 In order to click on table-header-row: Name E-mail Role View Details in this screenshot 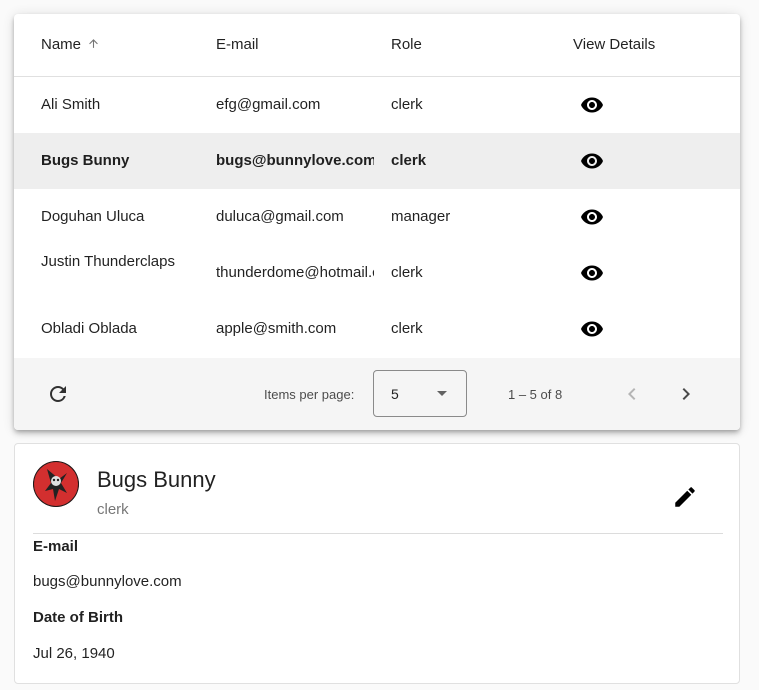, I will do `click(377, 45)`.